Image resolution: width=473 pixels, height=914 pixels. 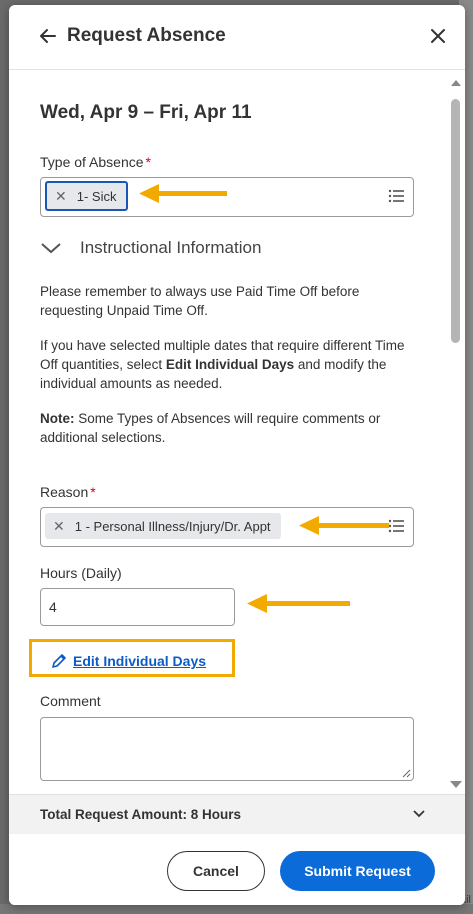 I want to click on cancel-button: Cancel, so click(x=216, y=871).